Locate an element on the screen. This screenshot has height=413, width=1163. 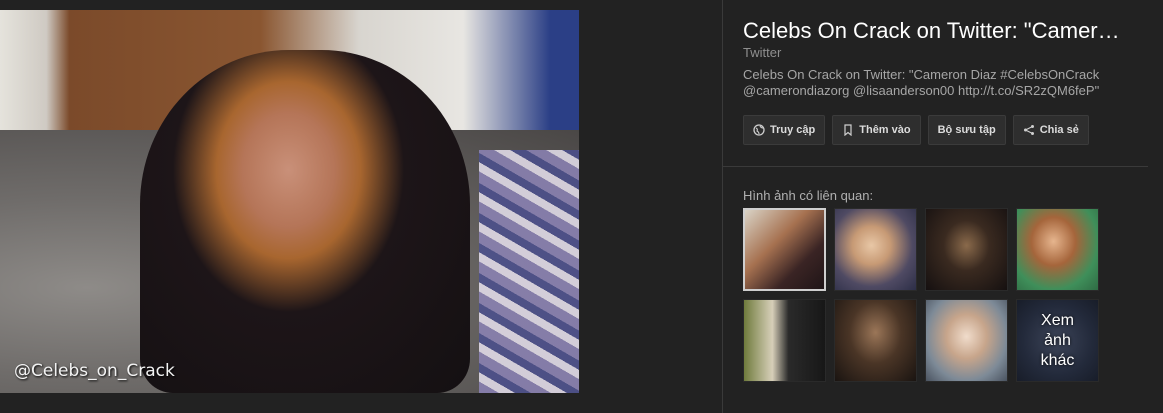
collection-button: Bộ sưu tập is located at coordinates (966, 130).